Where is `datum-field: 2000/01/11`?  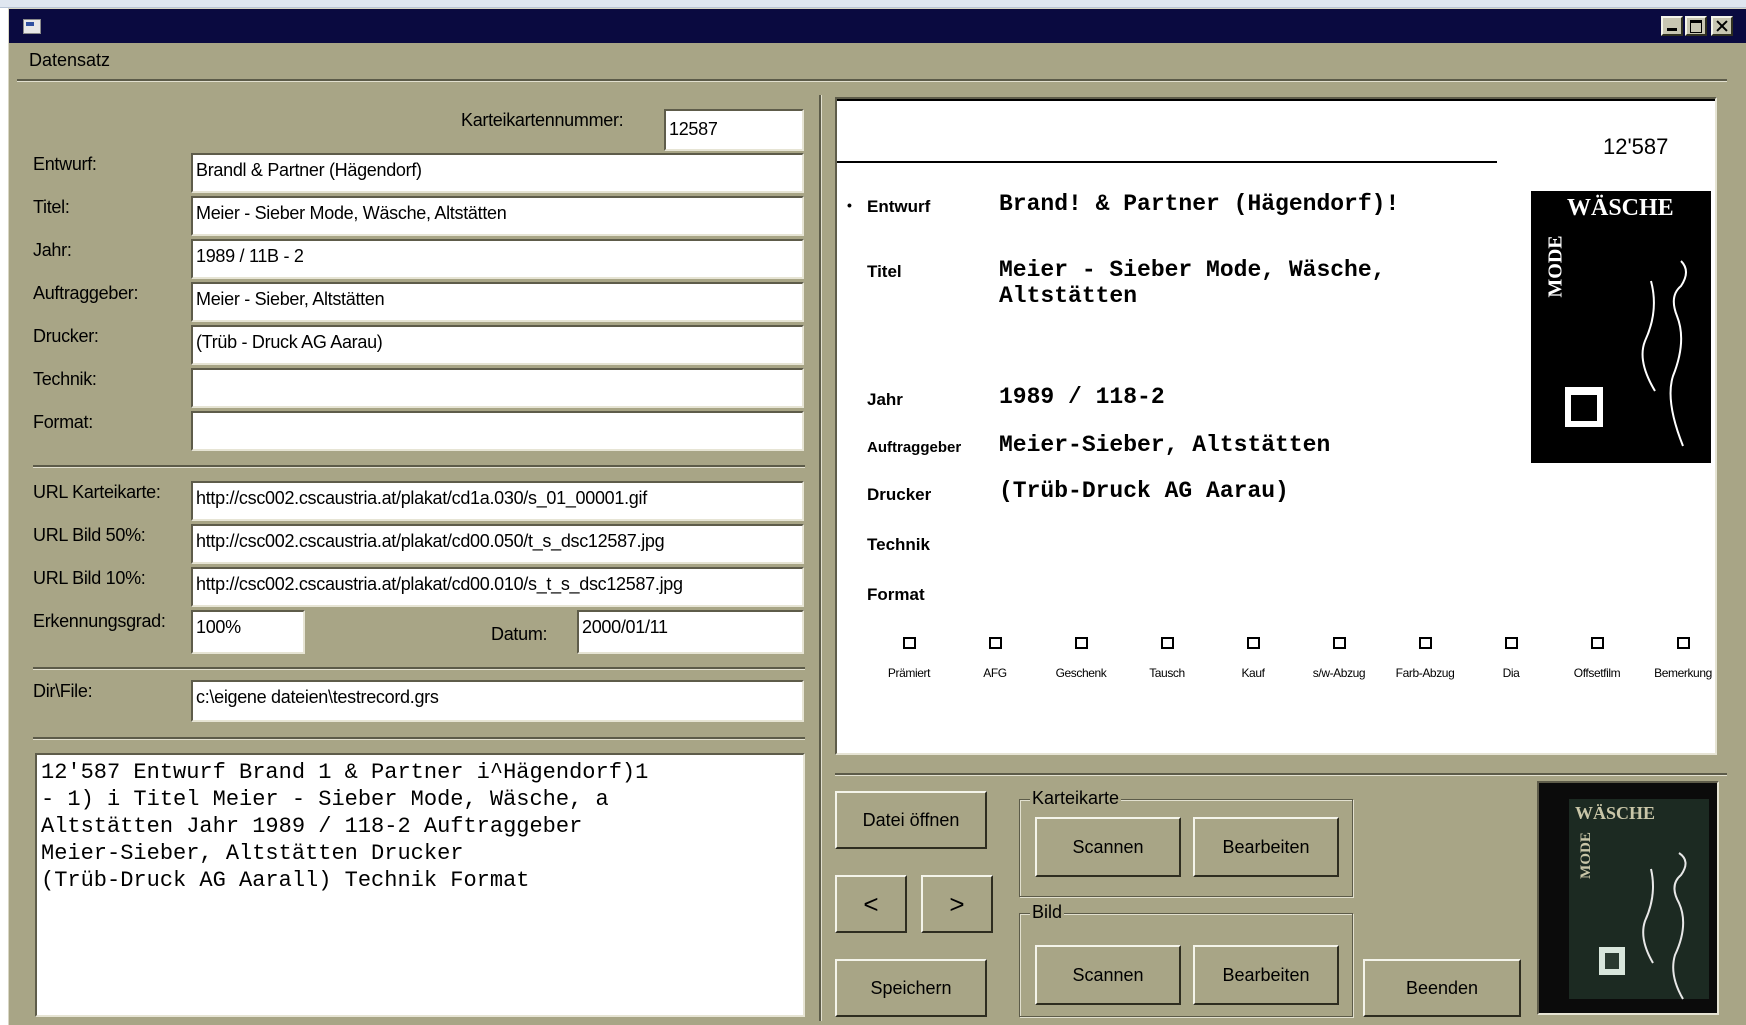
datum-field: 2000/01/11 is located at coordinates (690, 632).